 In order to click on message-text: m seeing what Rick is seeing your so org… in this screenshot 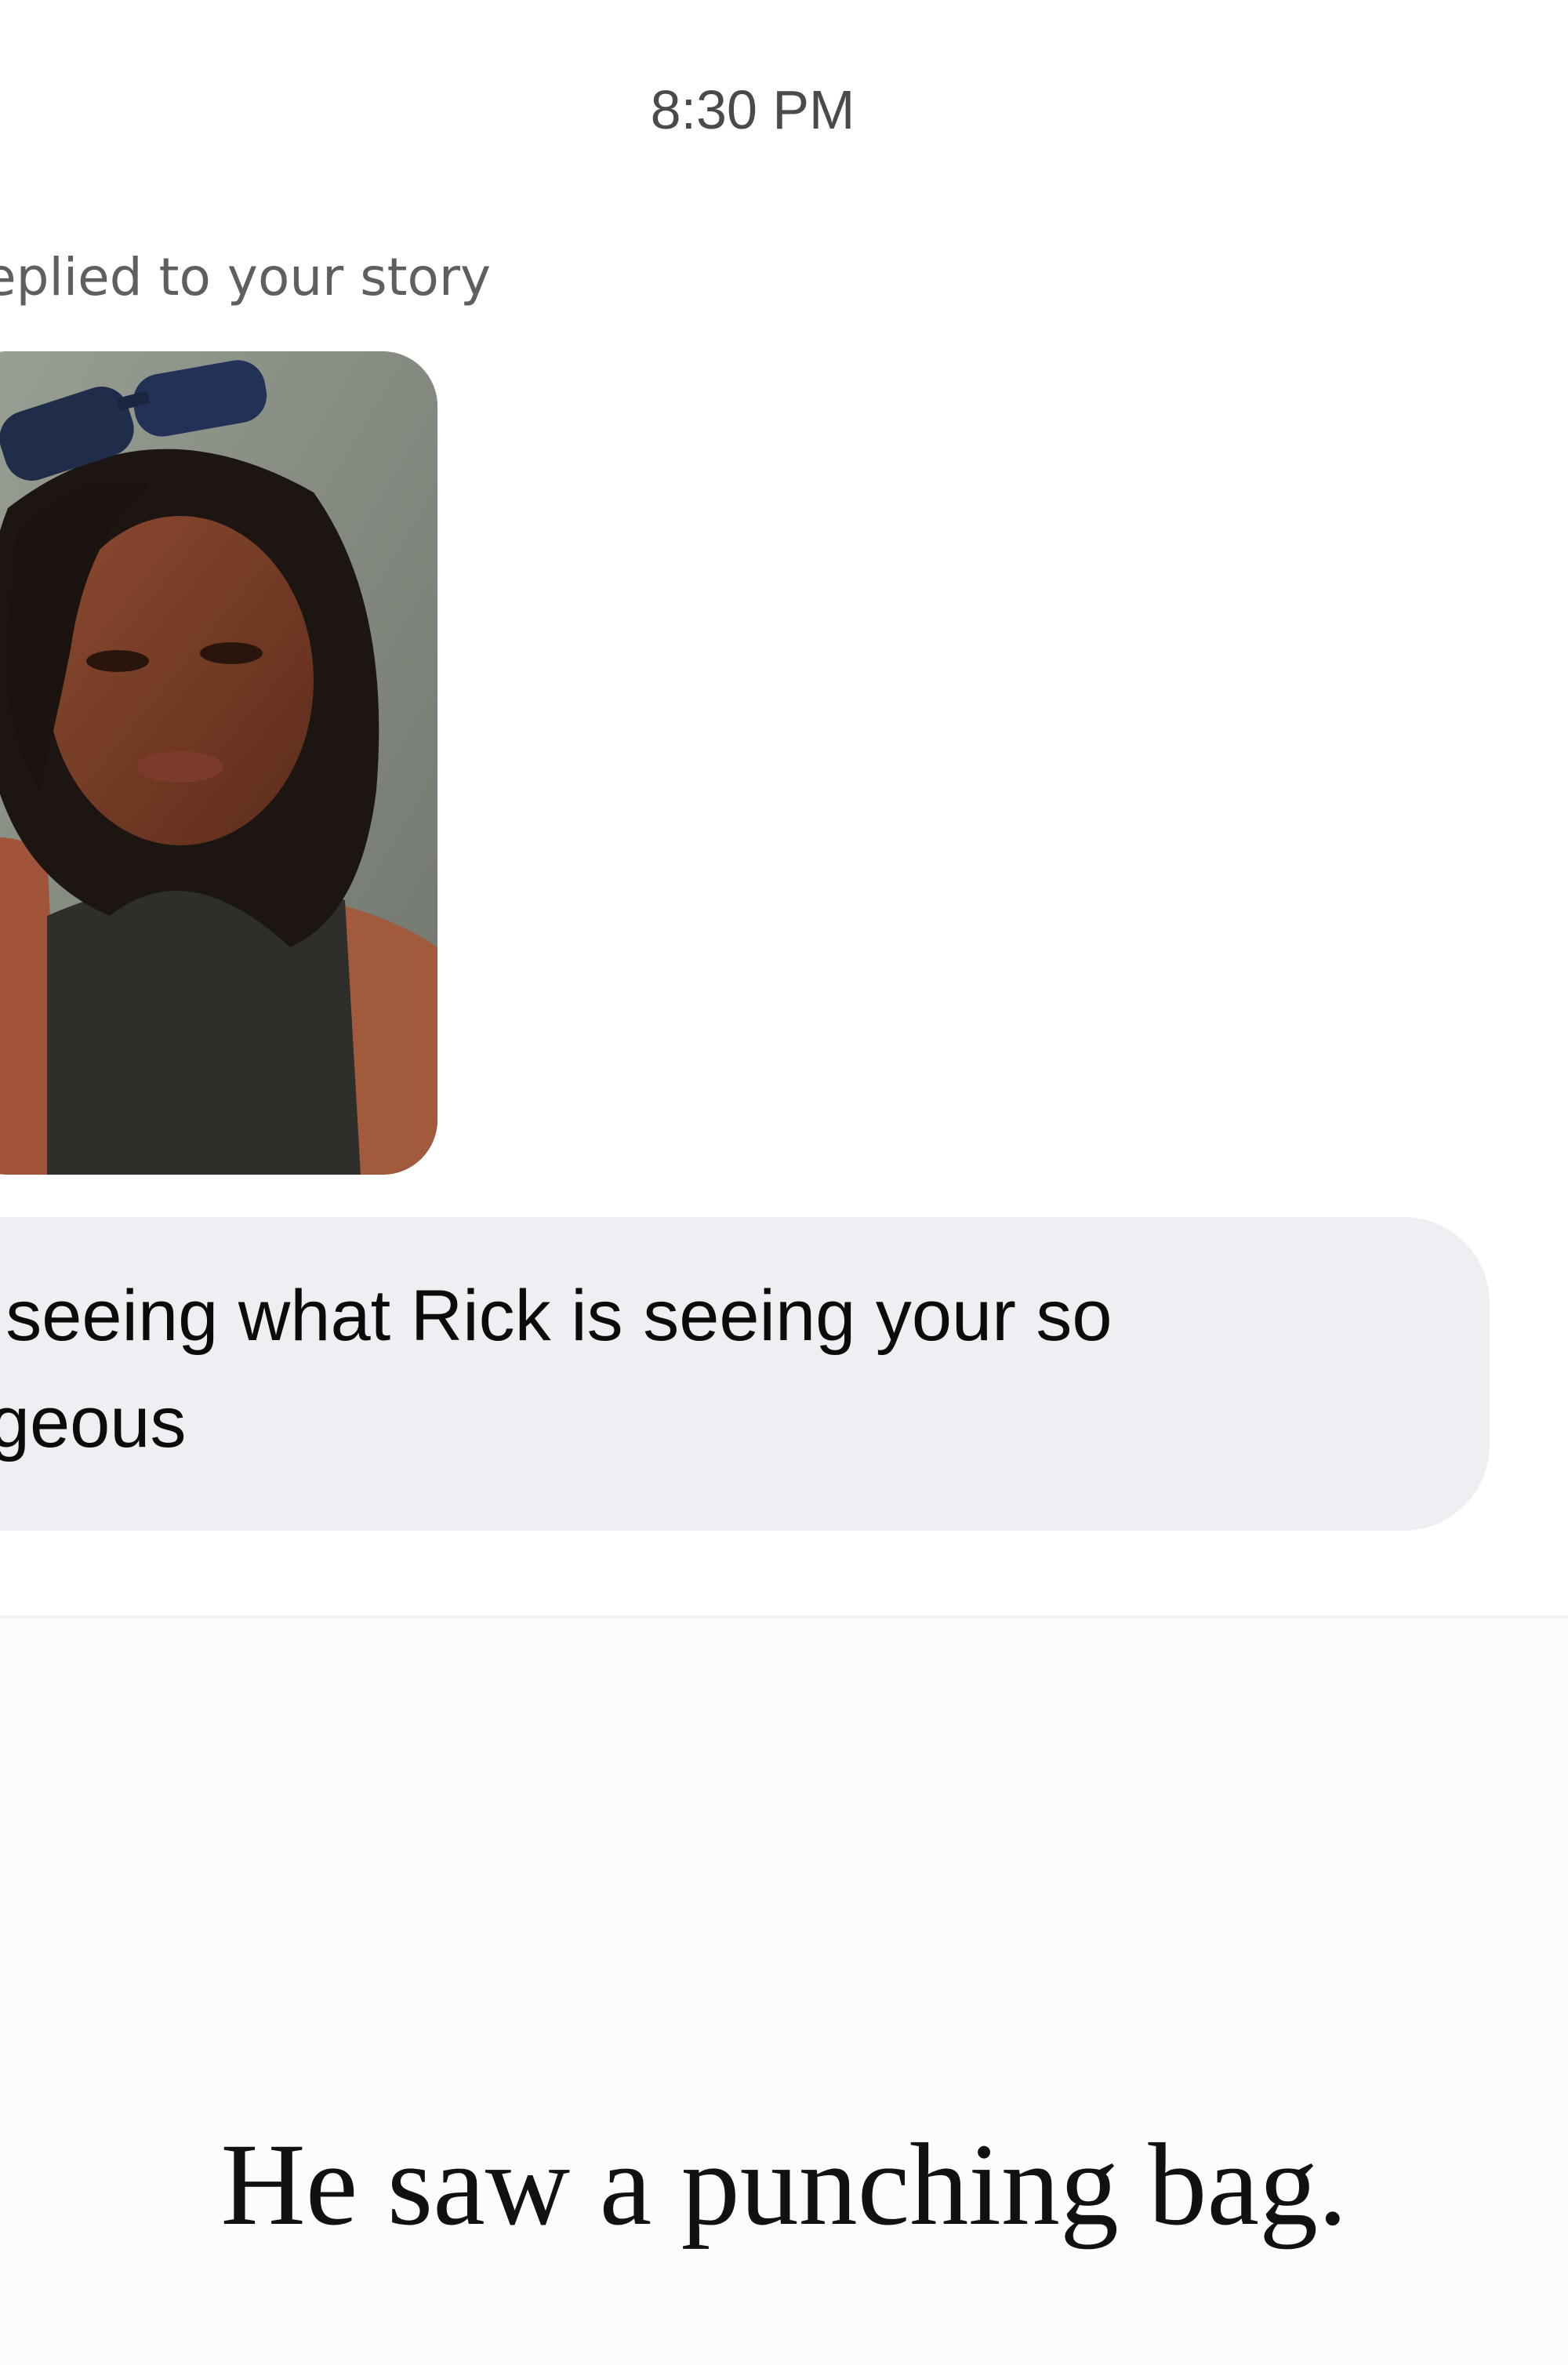, I will do `click(556, 1369)`.